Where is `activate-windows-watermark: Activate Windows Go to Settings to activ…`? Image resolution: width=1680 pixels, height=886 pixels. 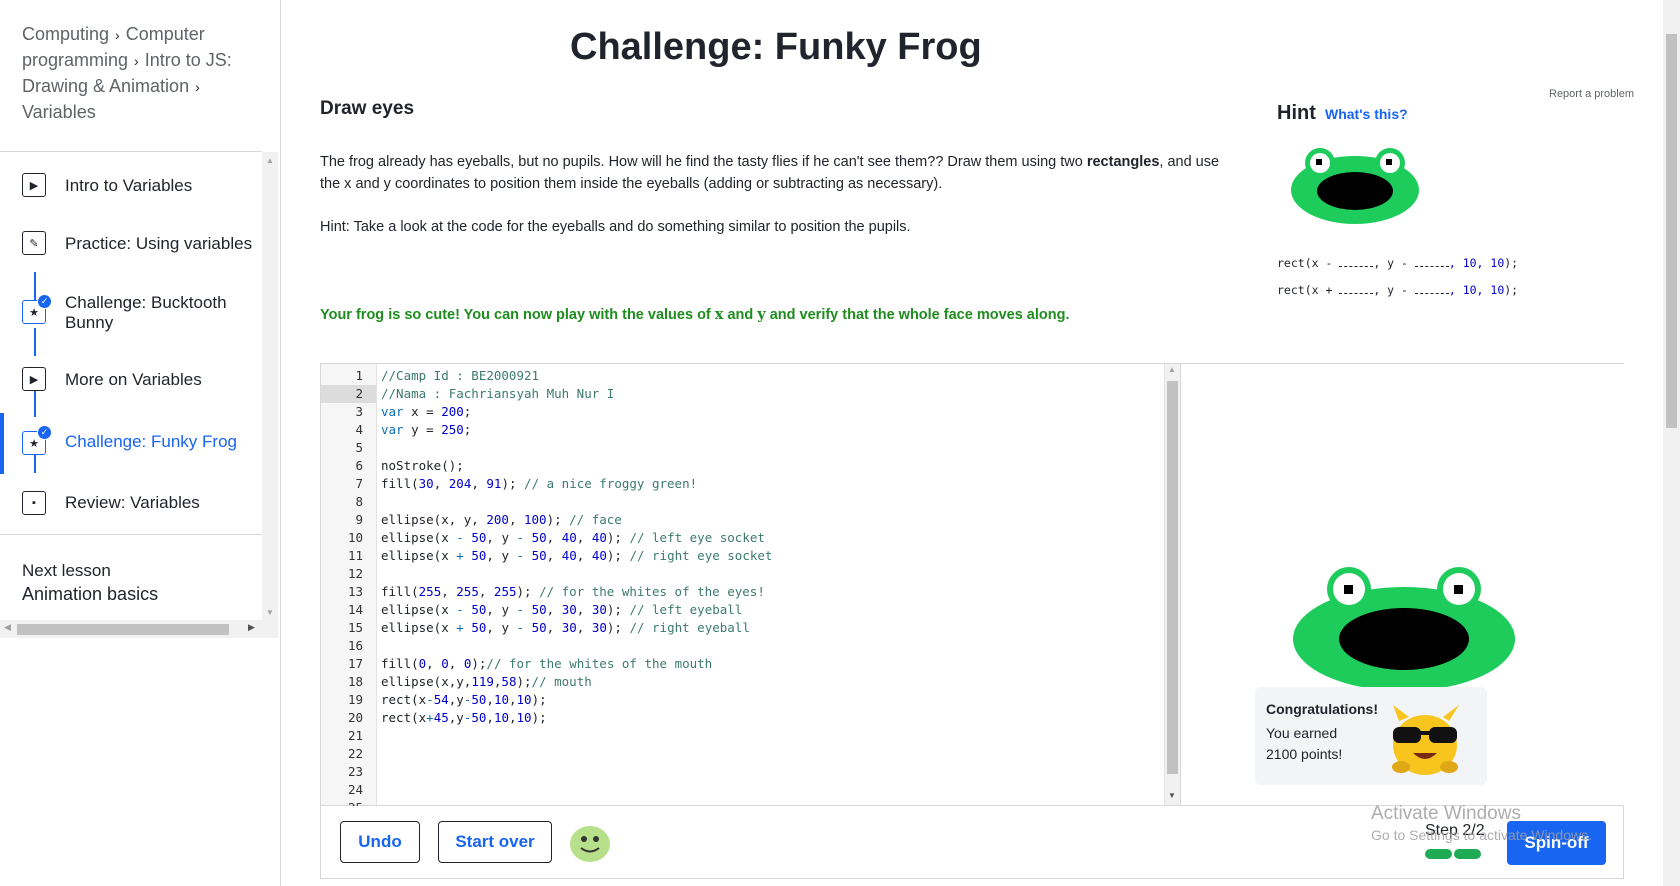
activate-windows-watermark: Activate Windows Go to Settings to activ… is located at coordinates (1481, 823).